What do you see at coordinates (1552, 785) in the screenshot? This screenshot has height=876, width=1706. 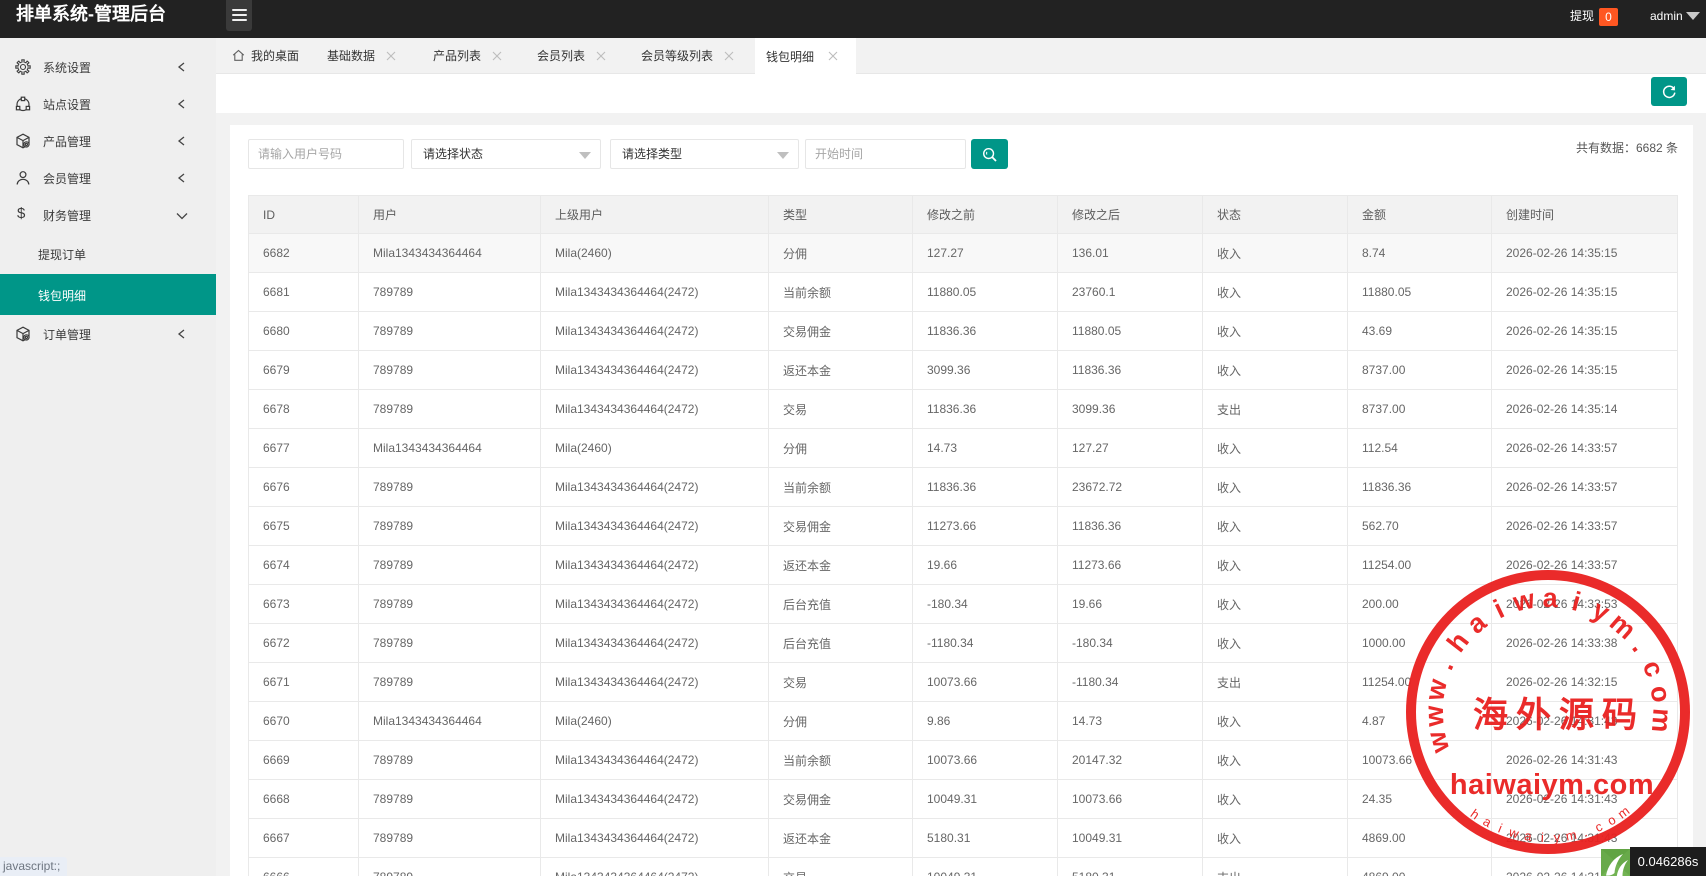 I see `svg-text: haiwaiym.com` at bounding box center [1552, 785].